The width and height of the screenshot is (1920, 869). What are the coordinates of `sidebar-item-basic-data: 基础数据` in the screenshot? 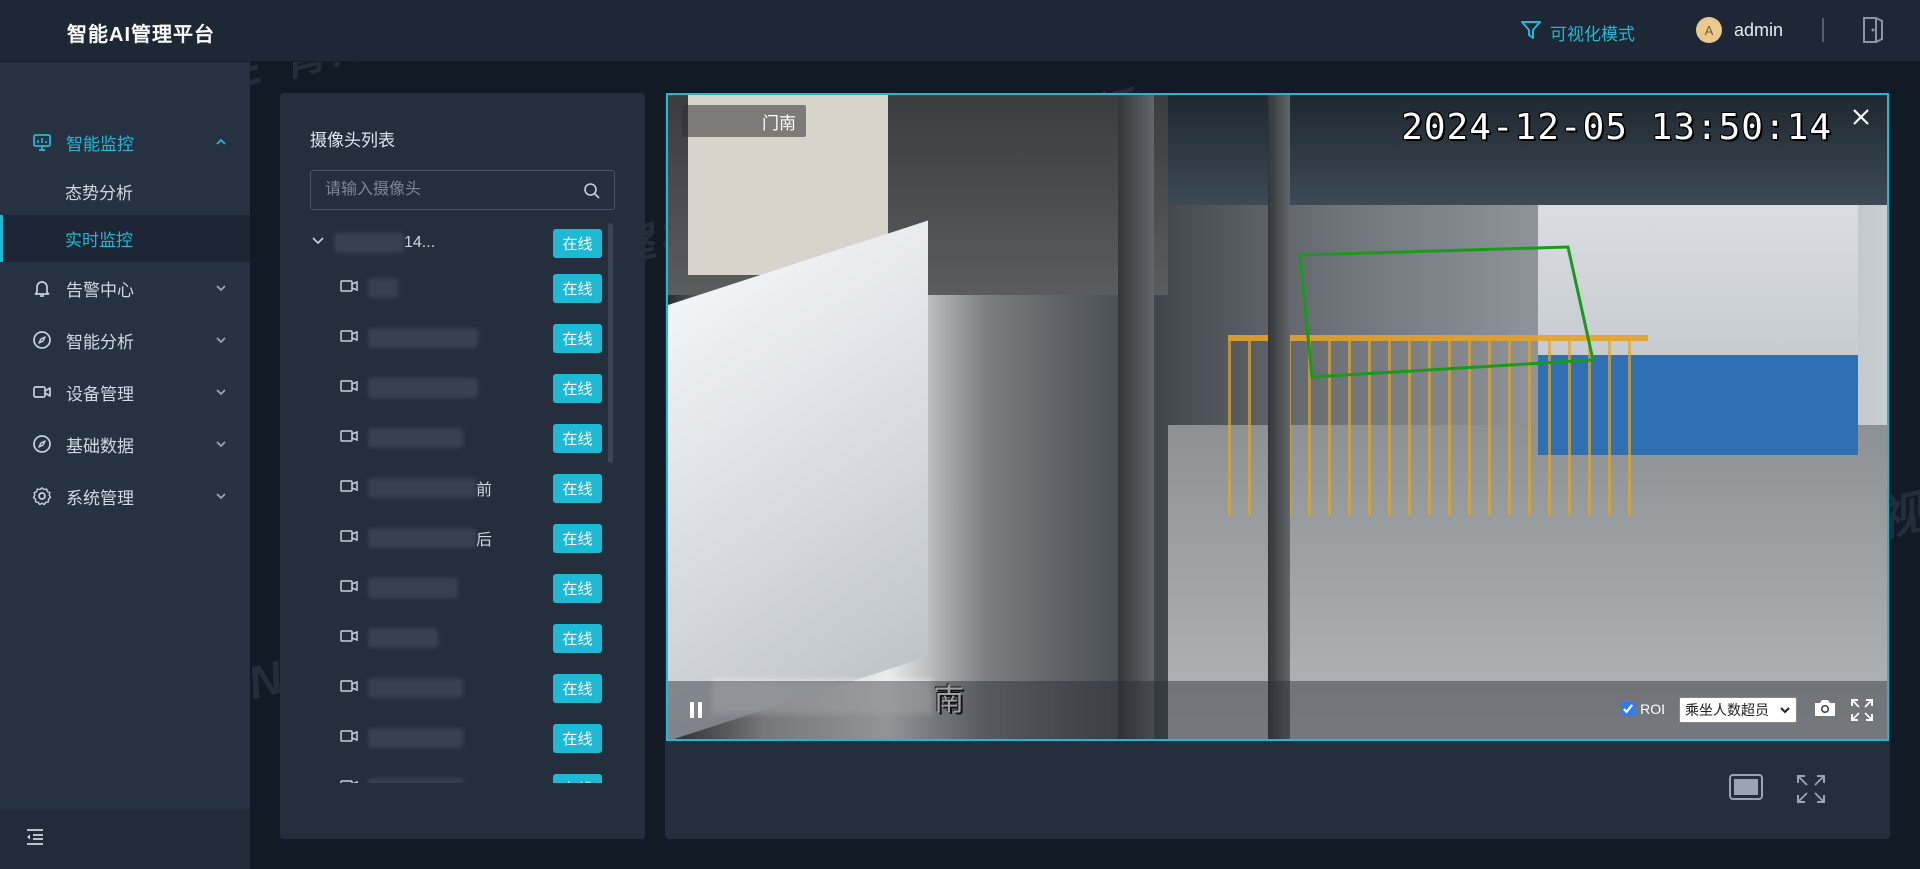 It's located at (125, 444).